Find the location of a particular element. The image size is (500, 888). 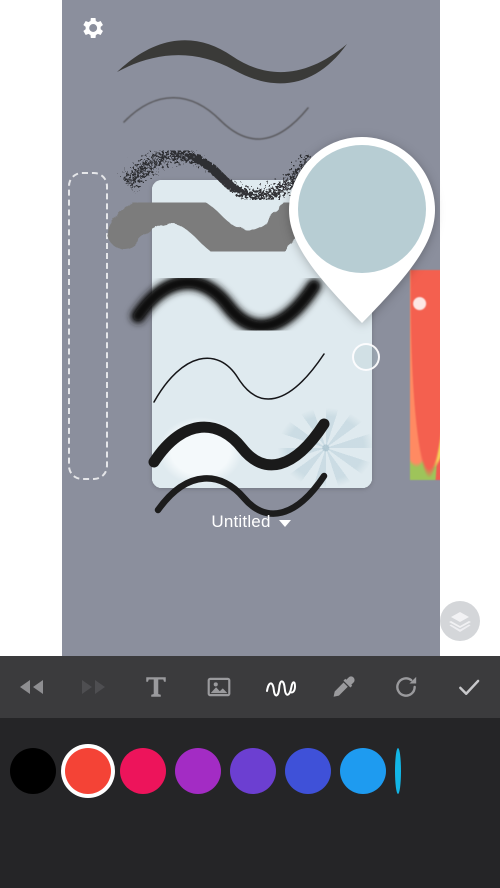

calligraphy-wave-stroke is located at coordinates (232, 62).